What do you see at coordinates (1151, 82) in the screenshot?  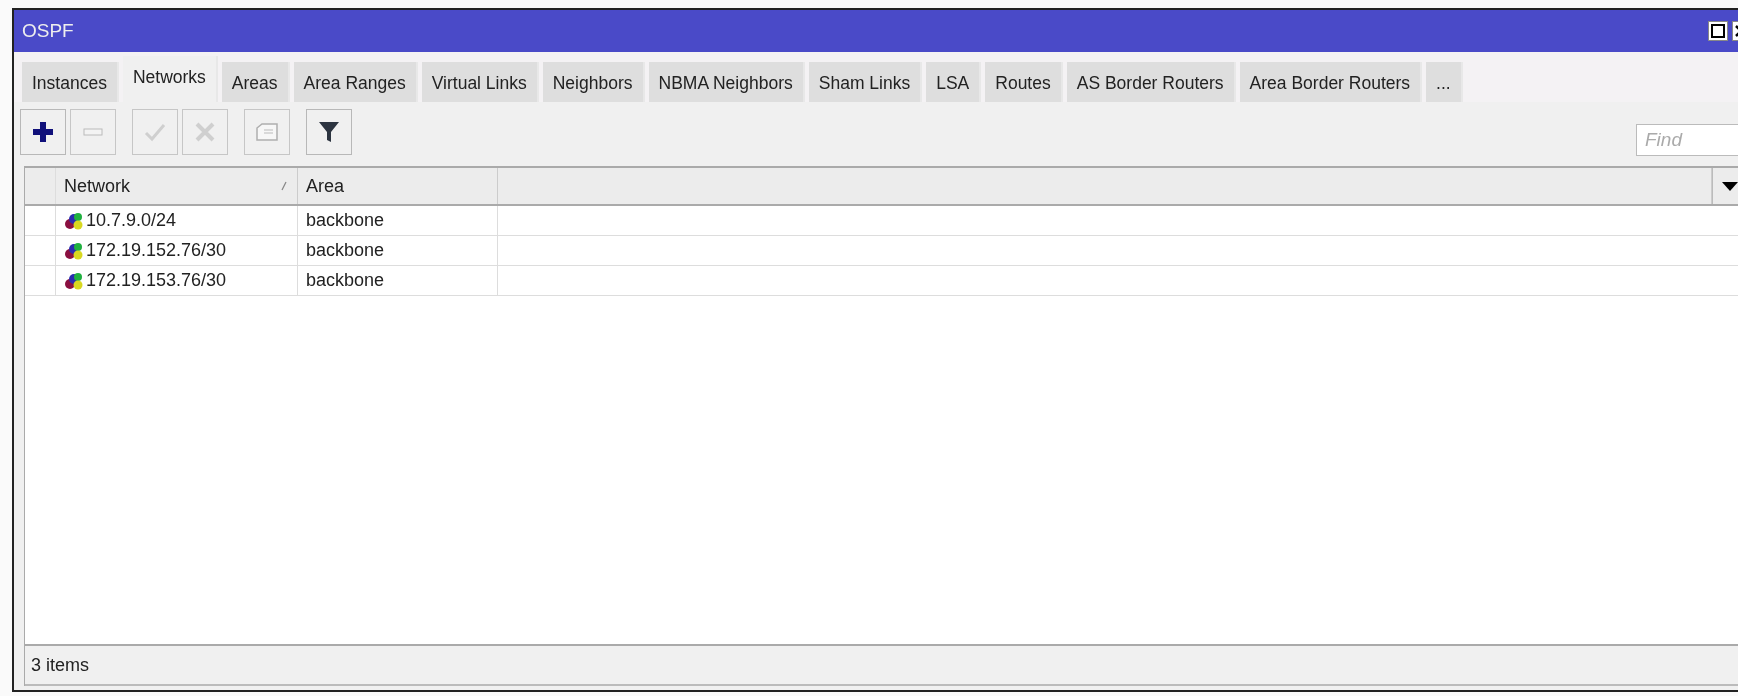 I see `tab: AS Border Routers` at bounding box center [1151, 82].